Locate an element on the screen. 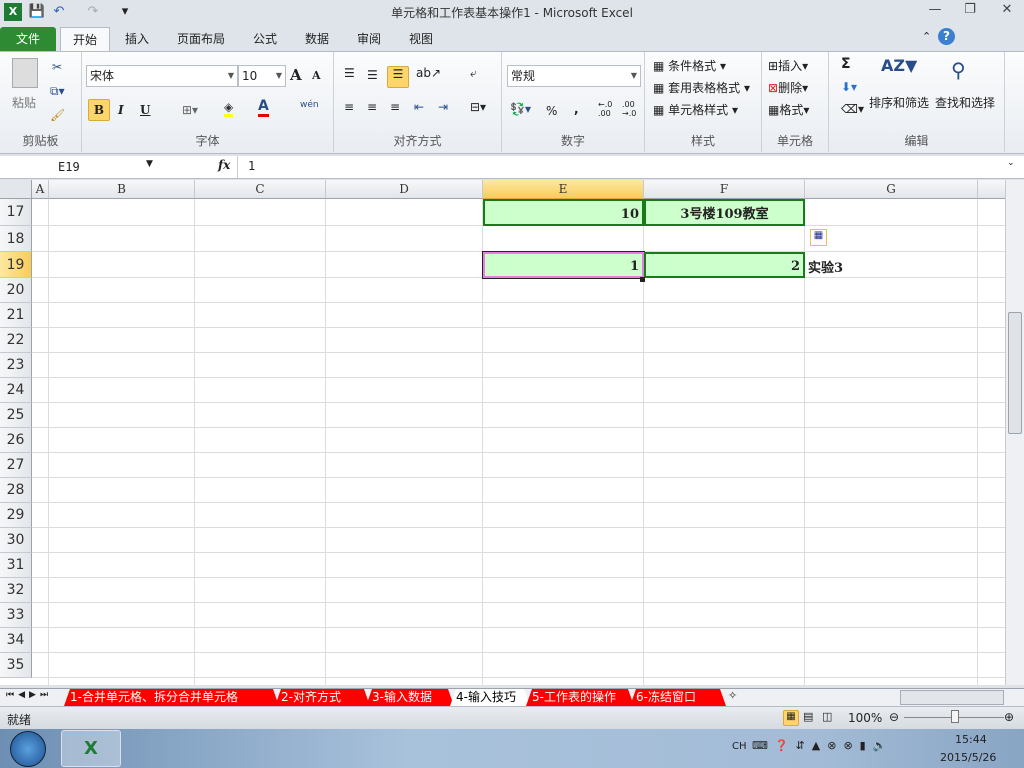 The width and height of the screenshot is (1024, 768). align-top-icon: ☰ is located at coordinates (349, 73).